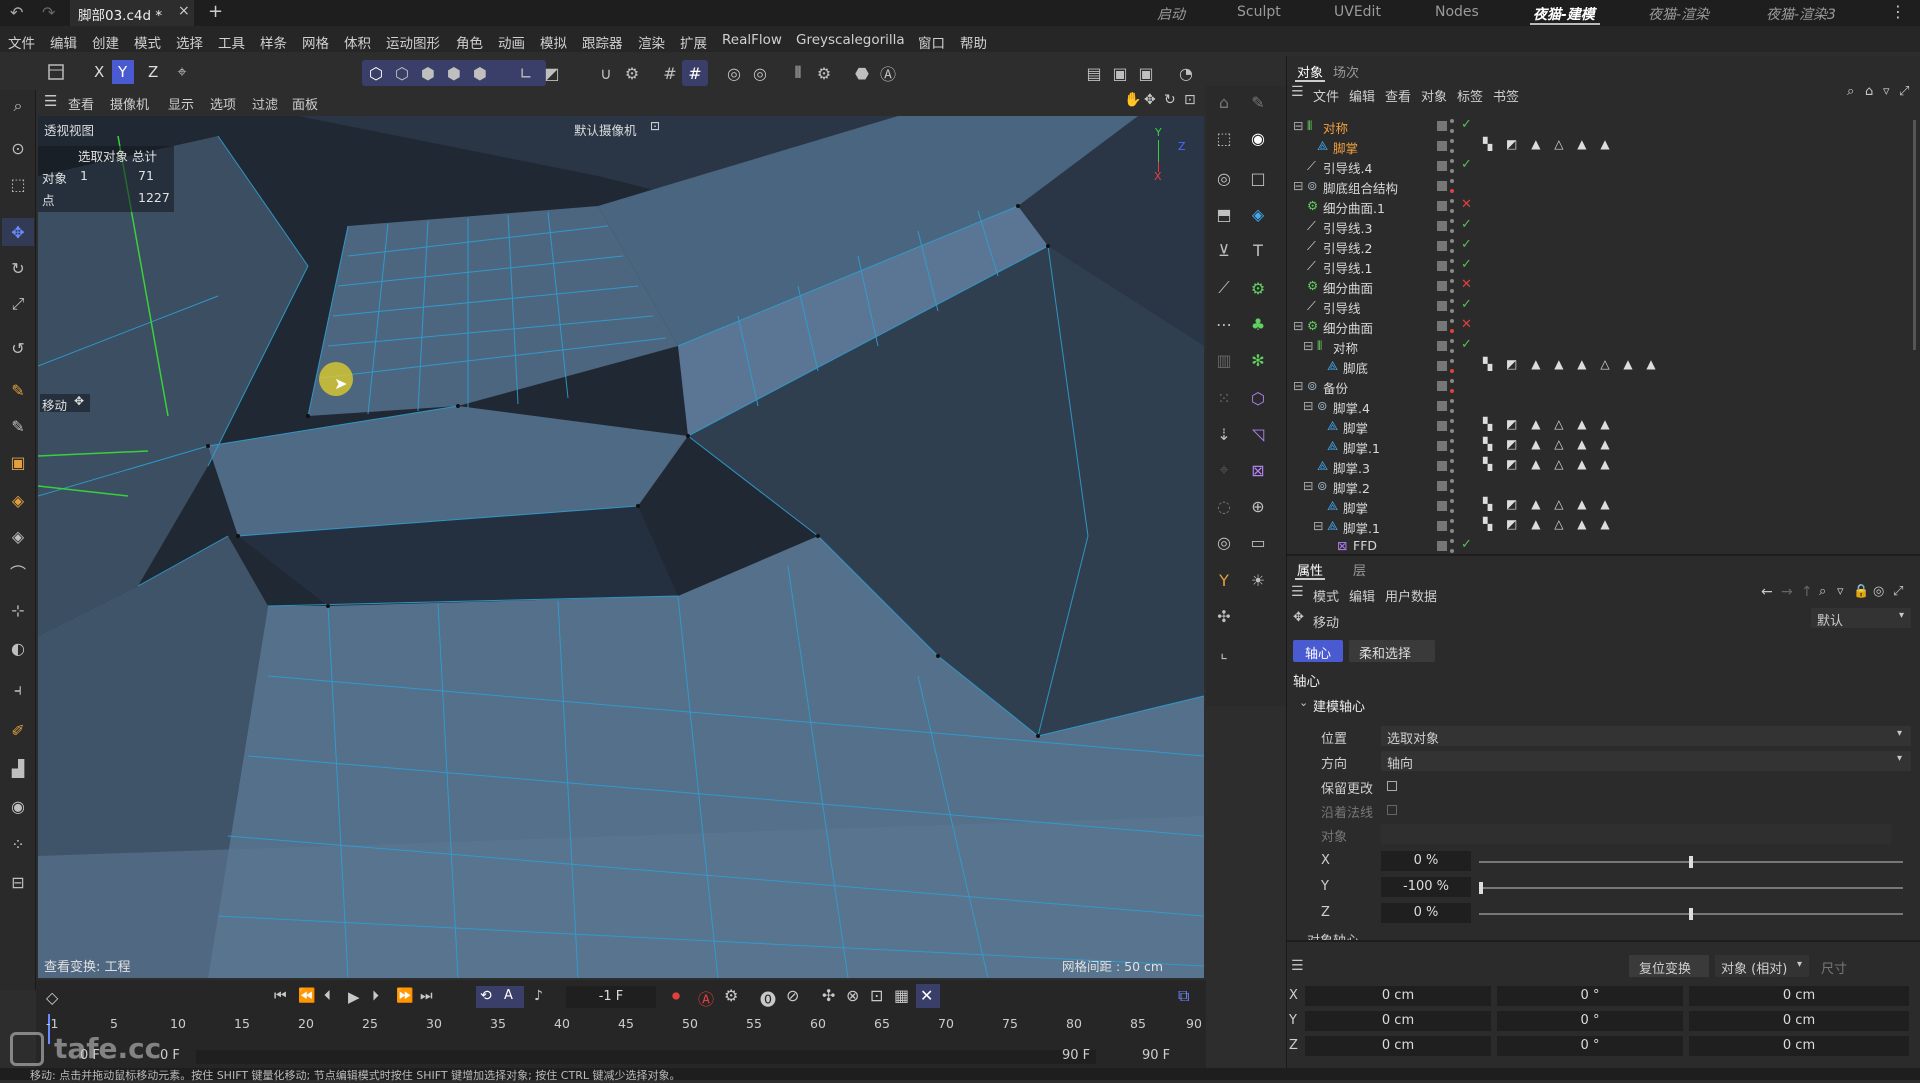 Image resolution: width=1920 pixels, height=1083 pixels. What do you see at coordinates (18, 806) in the screenshot?
I see `camera-icon: ◉` at bounding box center [18, 806].